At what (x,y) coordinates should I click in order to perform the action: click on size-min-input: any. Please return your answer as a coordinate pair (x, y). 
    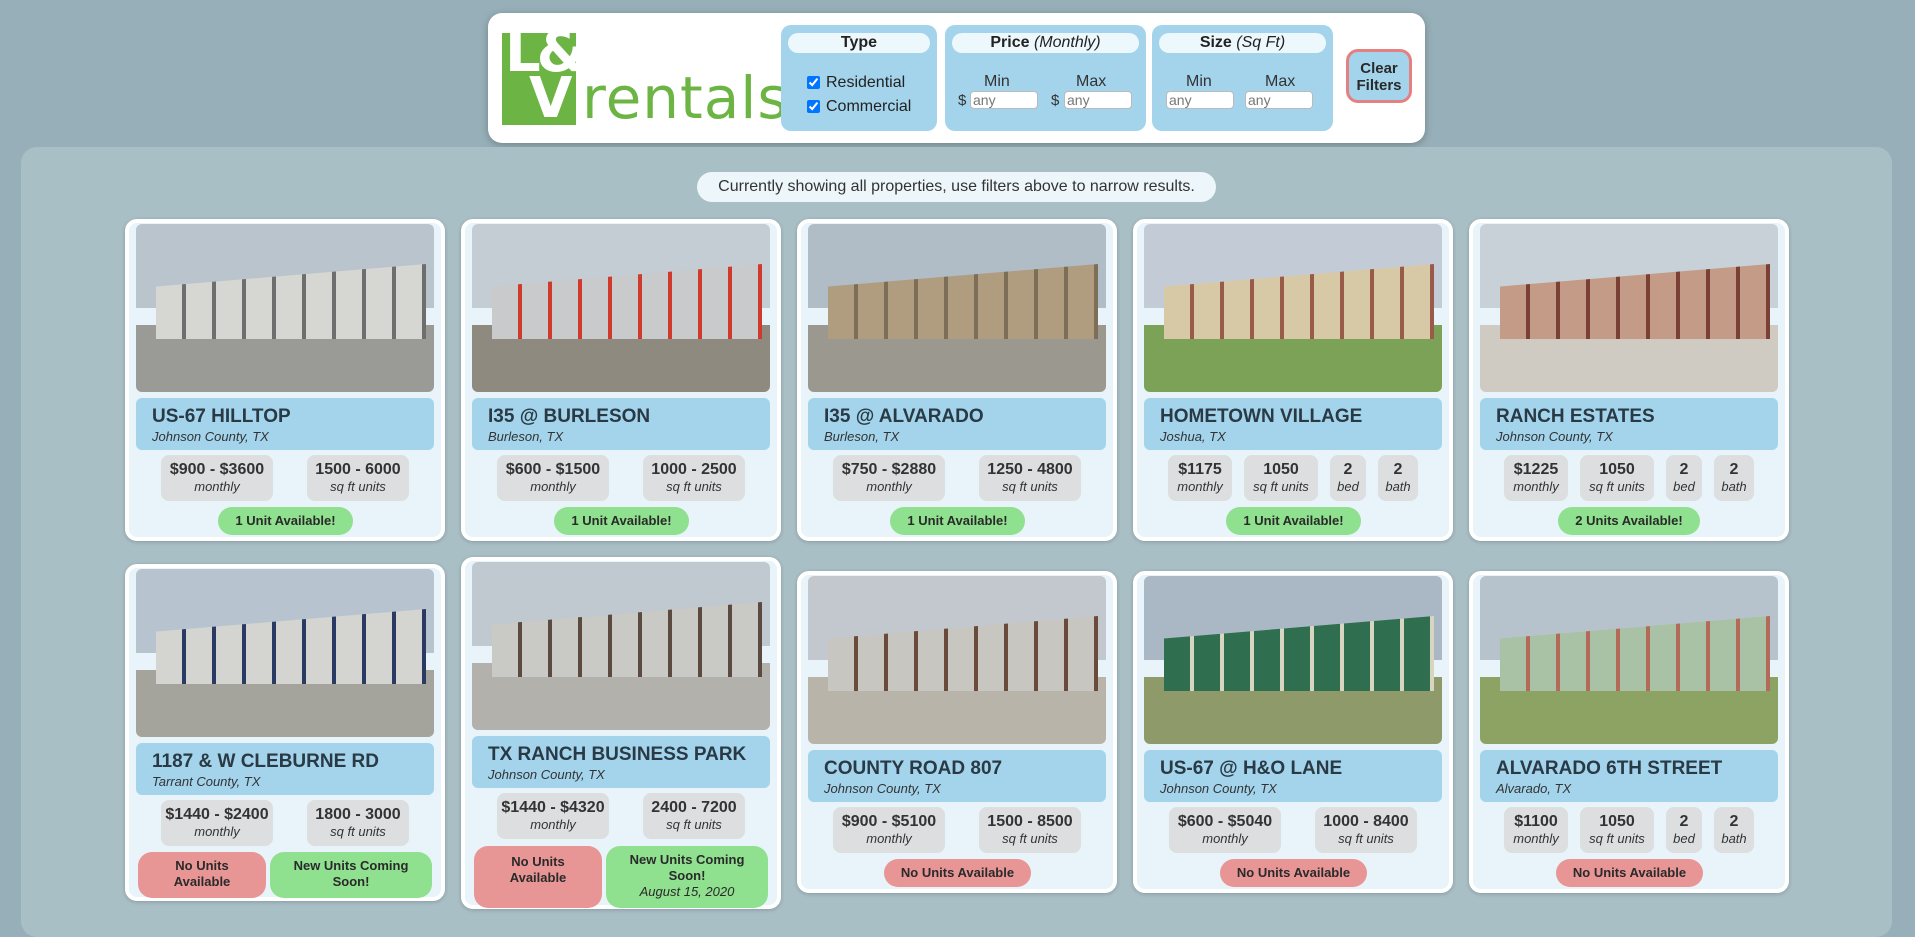
    Looking at the image, I should click on (1200, 100).